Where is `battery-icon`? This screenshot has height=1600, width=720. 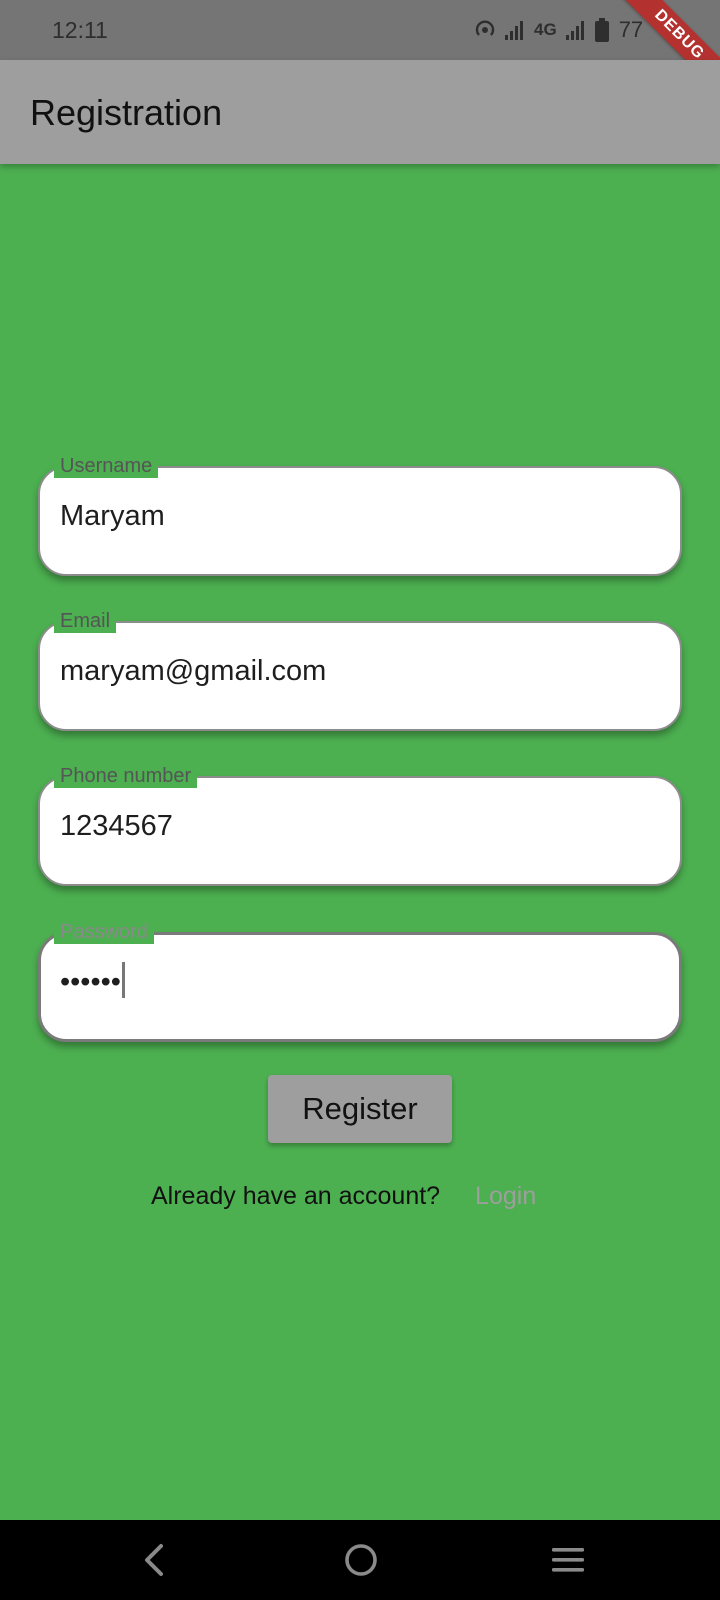
battery-icon is located at coordinates (601, 30).